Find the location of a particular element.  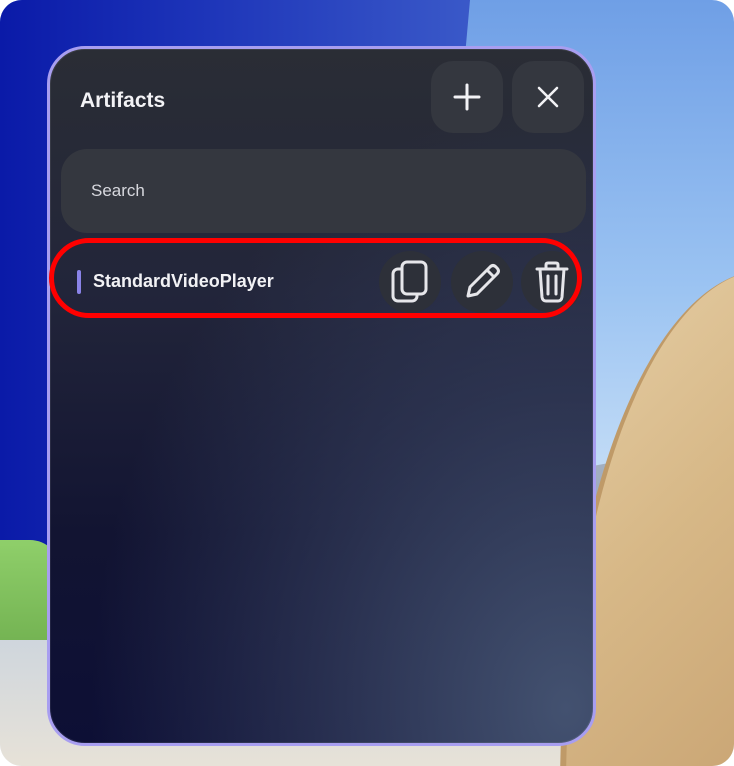

delete-artifact-button is located at coordinates (552, 282).